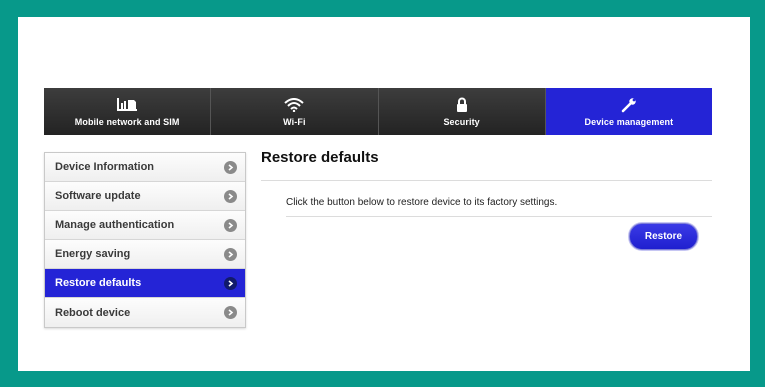 The image size is (765, 387). What do you see at coordinates (115, 225) in the screenshot?
I see `sidebar-item-label: Manage authentication` at bounding box center [115, 225].